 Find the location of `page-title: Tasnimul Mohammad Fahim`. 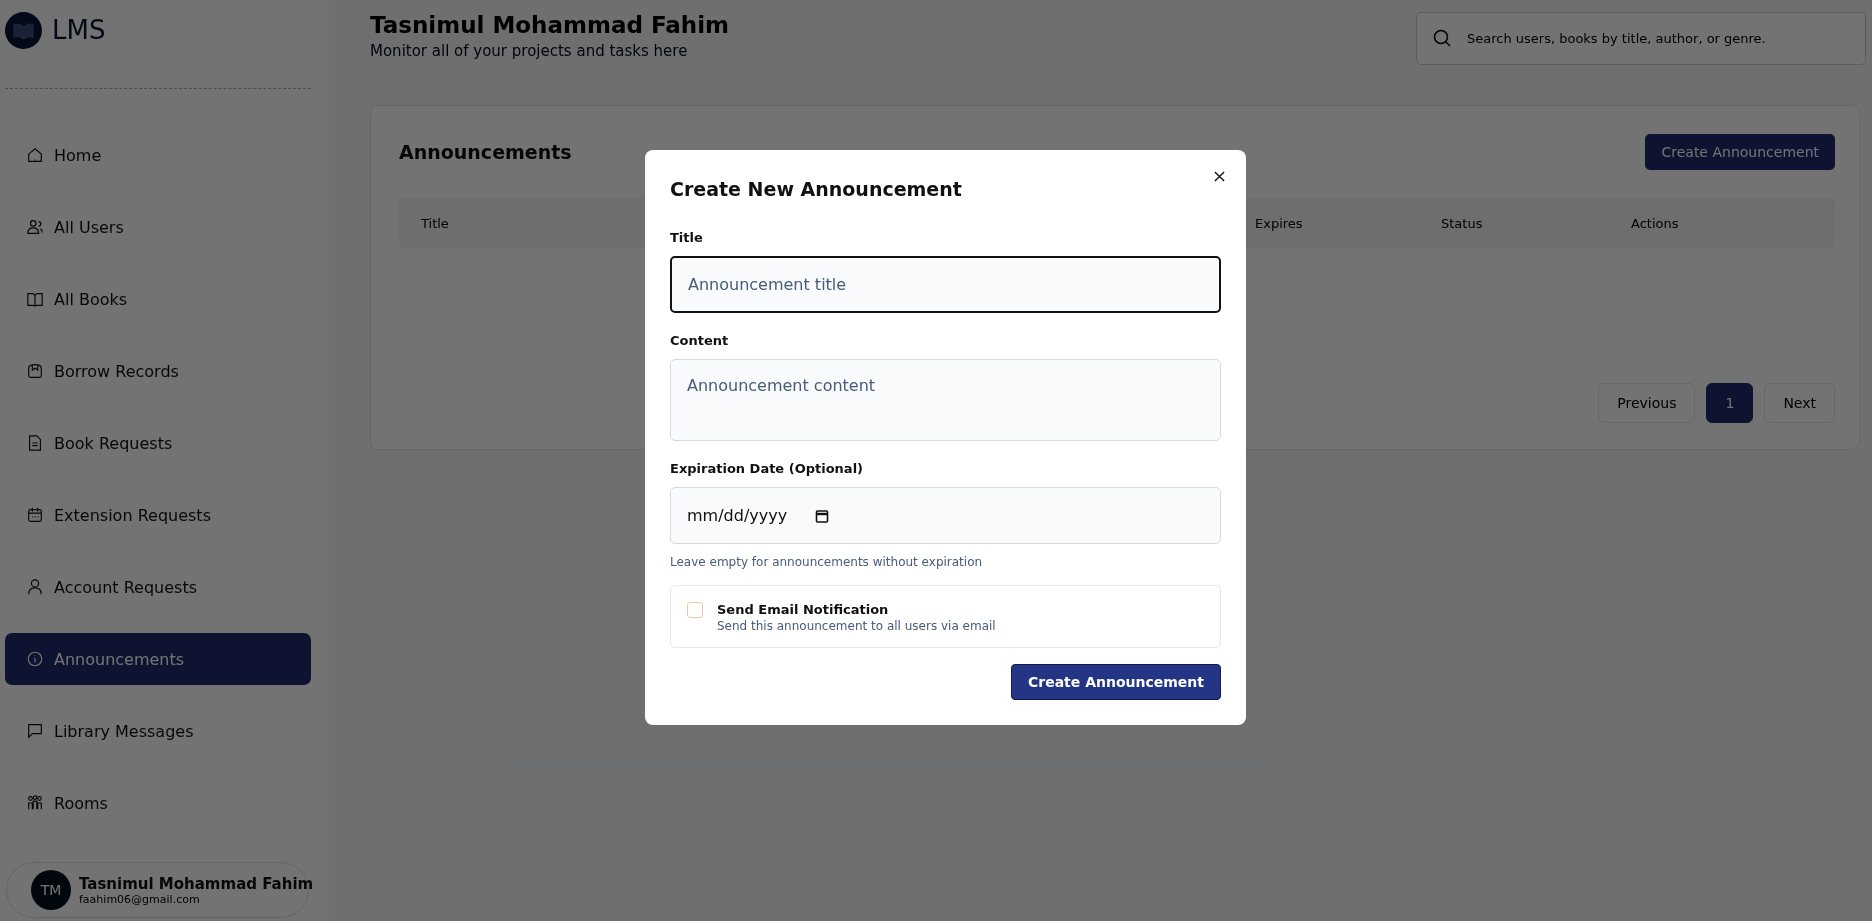

page-title: Tasnimul Mohammad Fahim is located at coordinates (550, 25).